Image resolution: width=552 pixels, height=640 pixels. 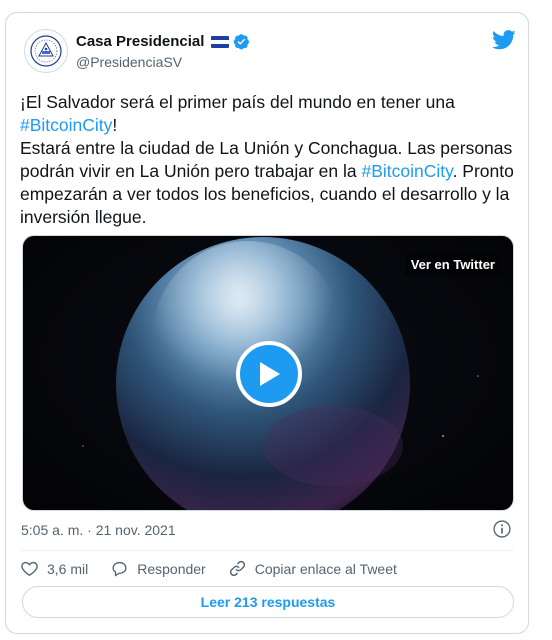 What do you see at coordinates (115, 125) in the screenshot?
I see `tweet-text-part: !` at bounding box center [115, 125].